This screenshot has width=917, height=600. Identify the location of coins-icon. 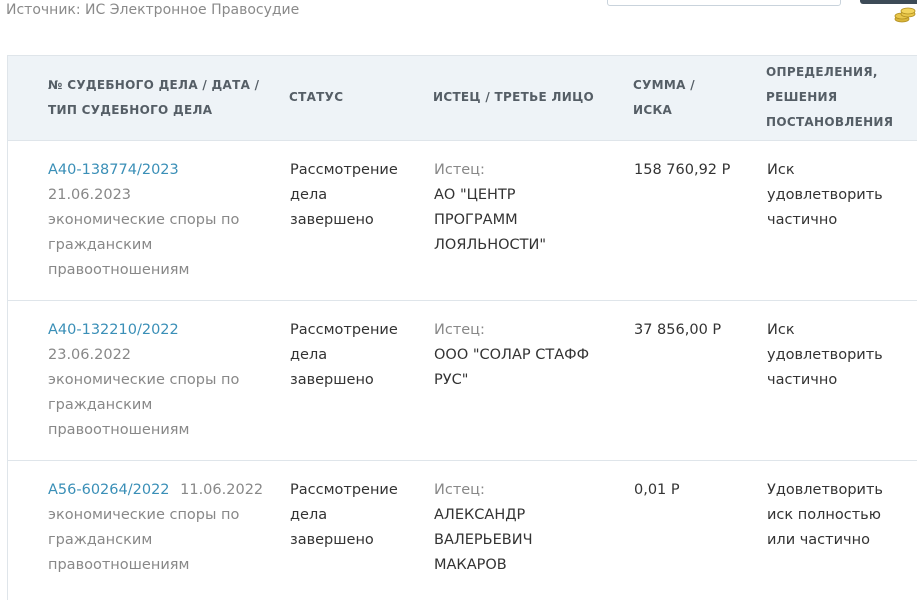
(905, 15).